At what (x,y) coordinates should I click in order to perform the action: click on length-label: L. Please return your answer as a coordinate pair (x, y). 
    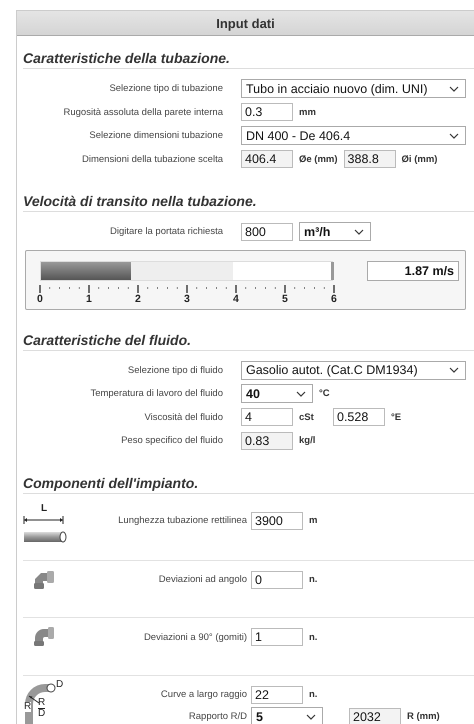
    Looking at the image, I should click on (44, 508).